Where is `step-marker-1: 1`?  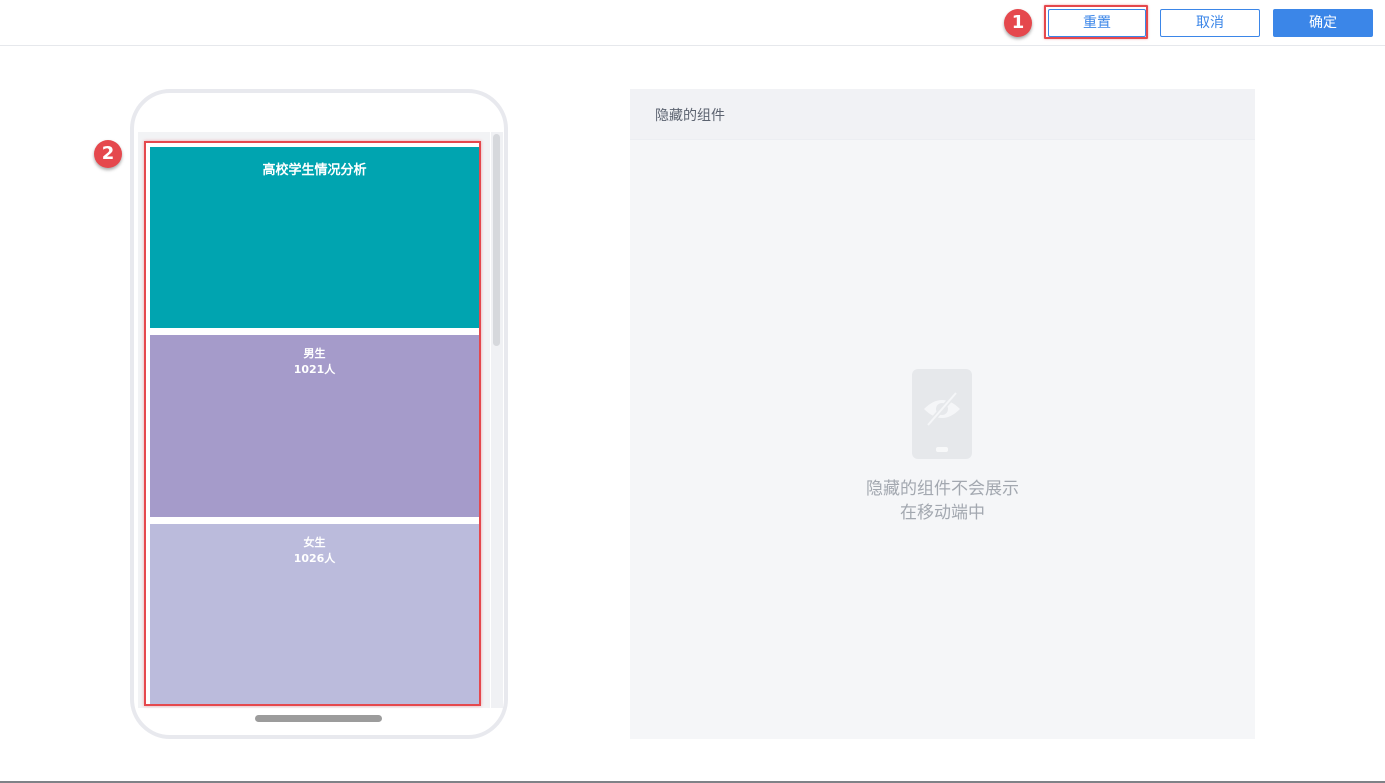 step-marker-1: 1 is located at coordinates (1018, 23).